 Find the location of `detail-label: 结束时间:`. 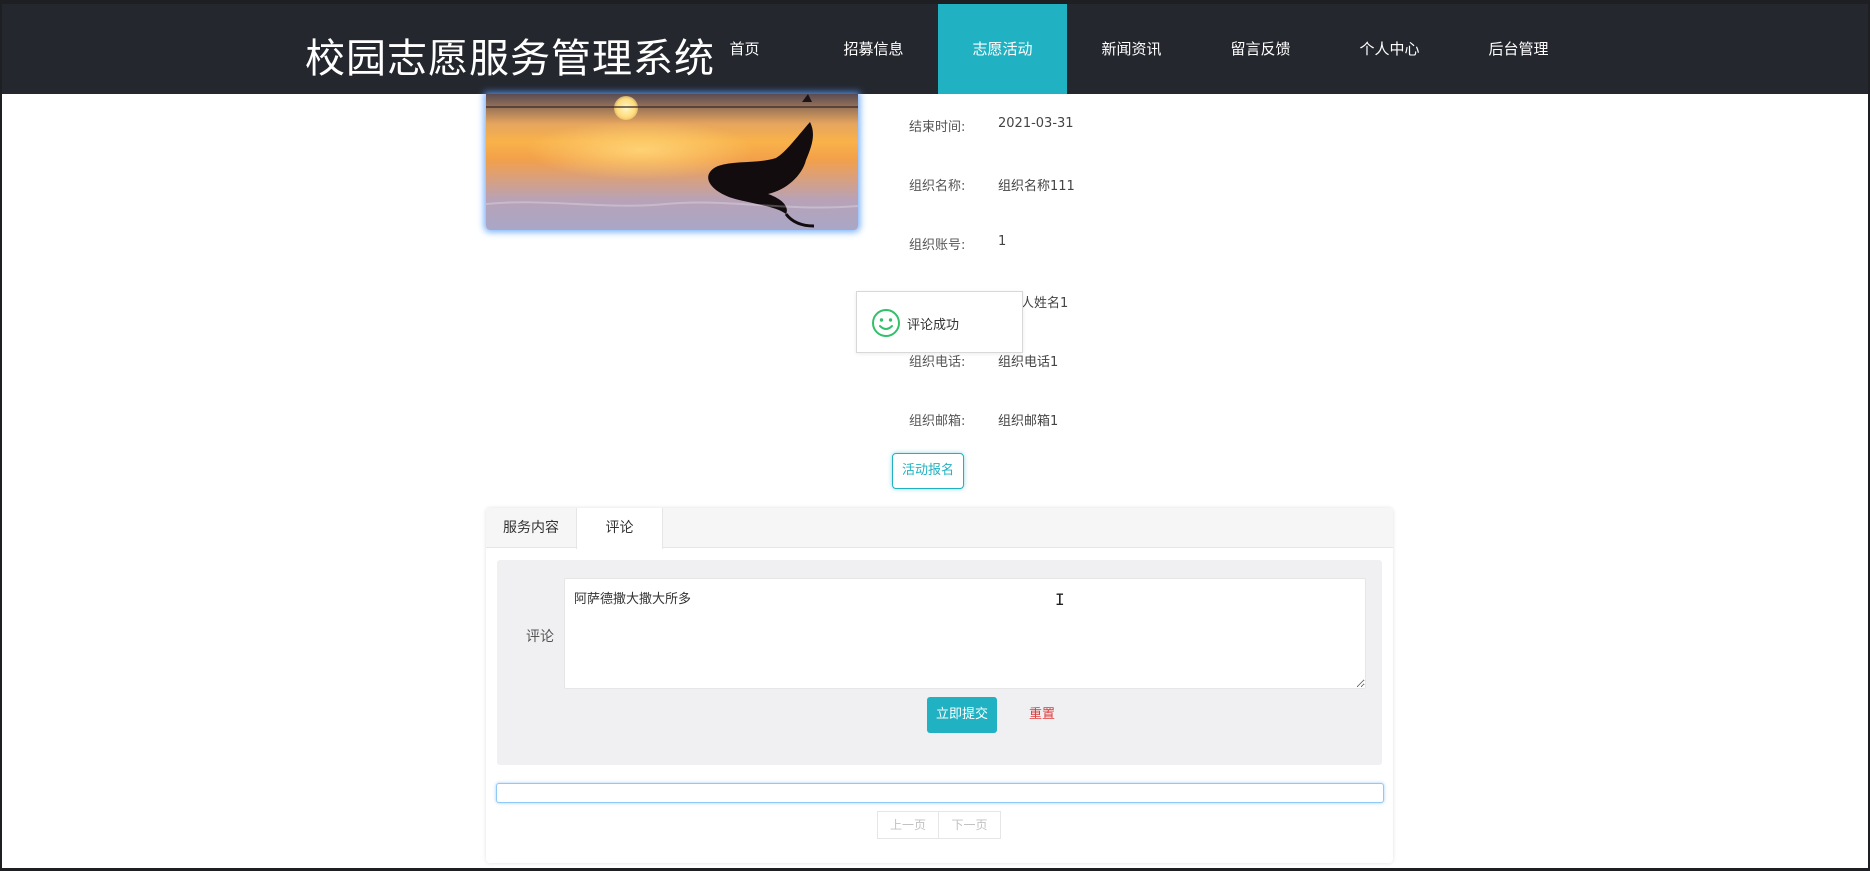

detail-label: 结束时间: is located at coordinates (937, 127).